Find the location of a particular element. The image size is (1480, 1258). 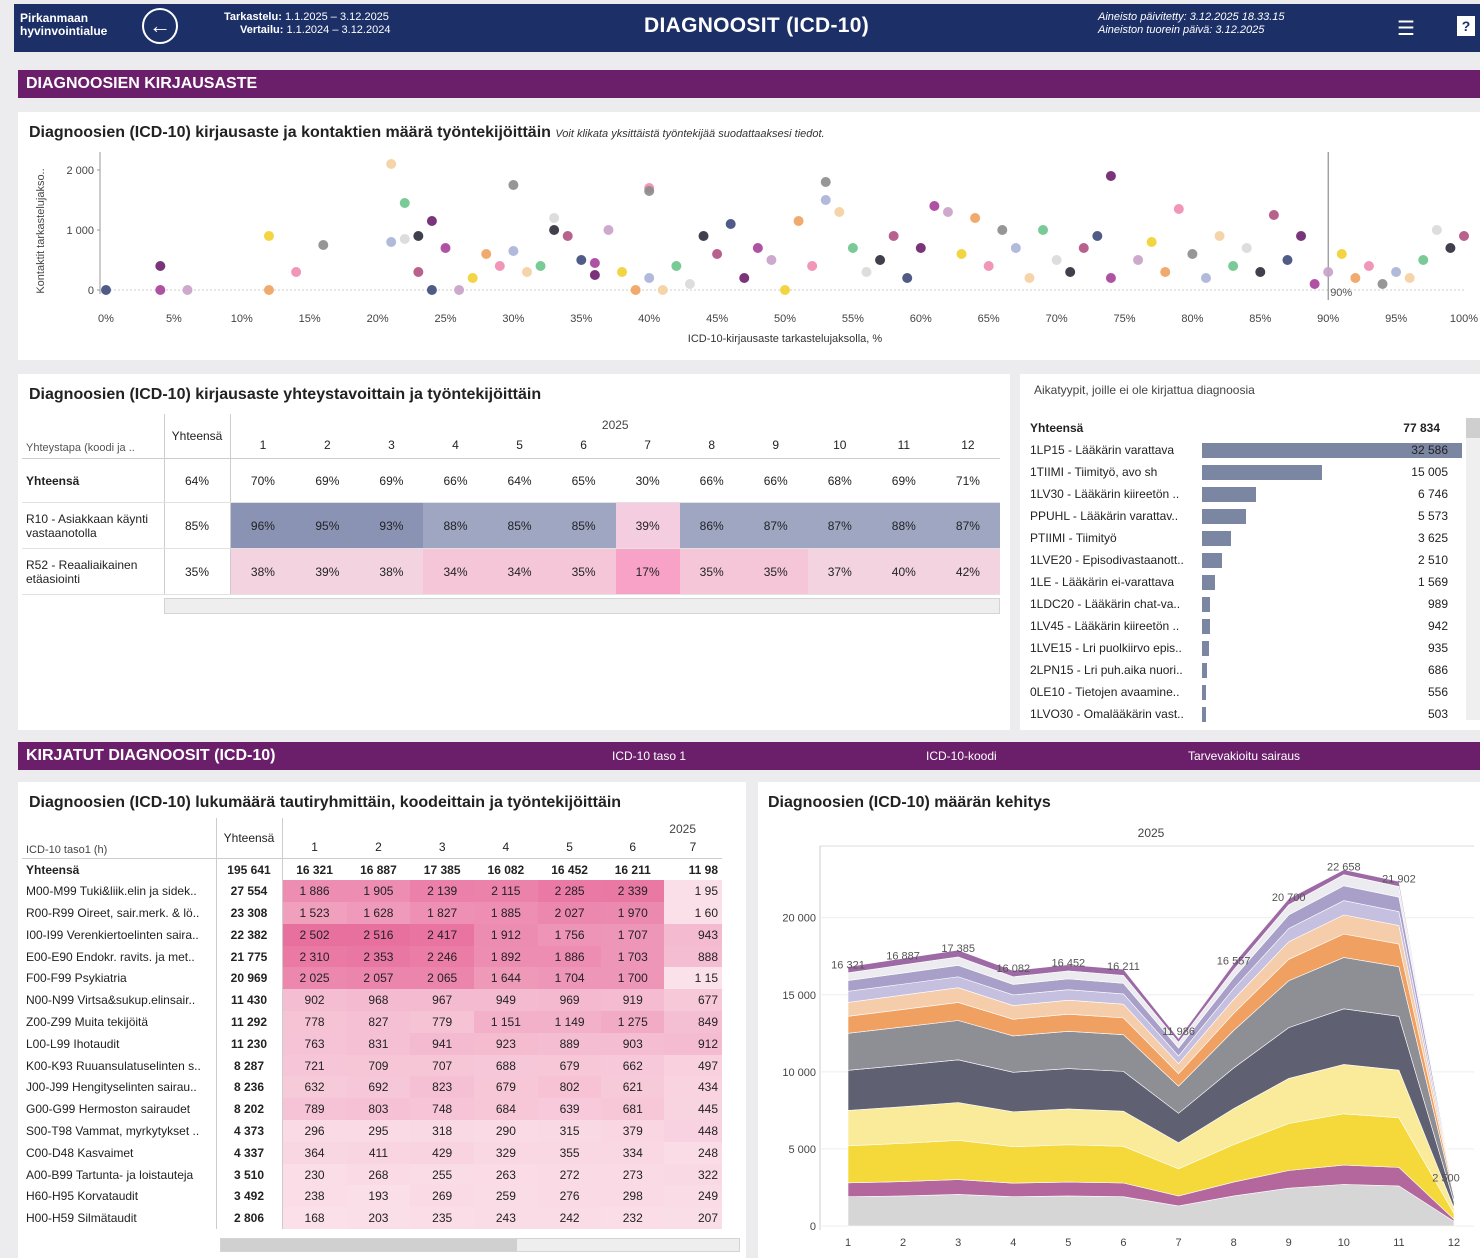

diag-cell: 1 886 is located at coordinates (314, 891).